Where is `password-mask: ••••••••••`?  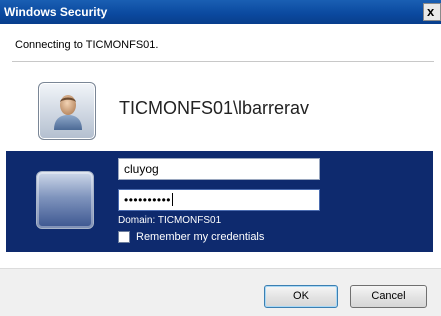
password-mask: •••••••••• is located at coordinates (148, 200).